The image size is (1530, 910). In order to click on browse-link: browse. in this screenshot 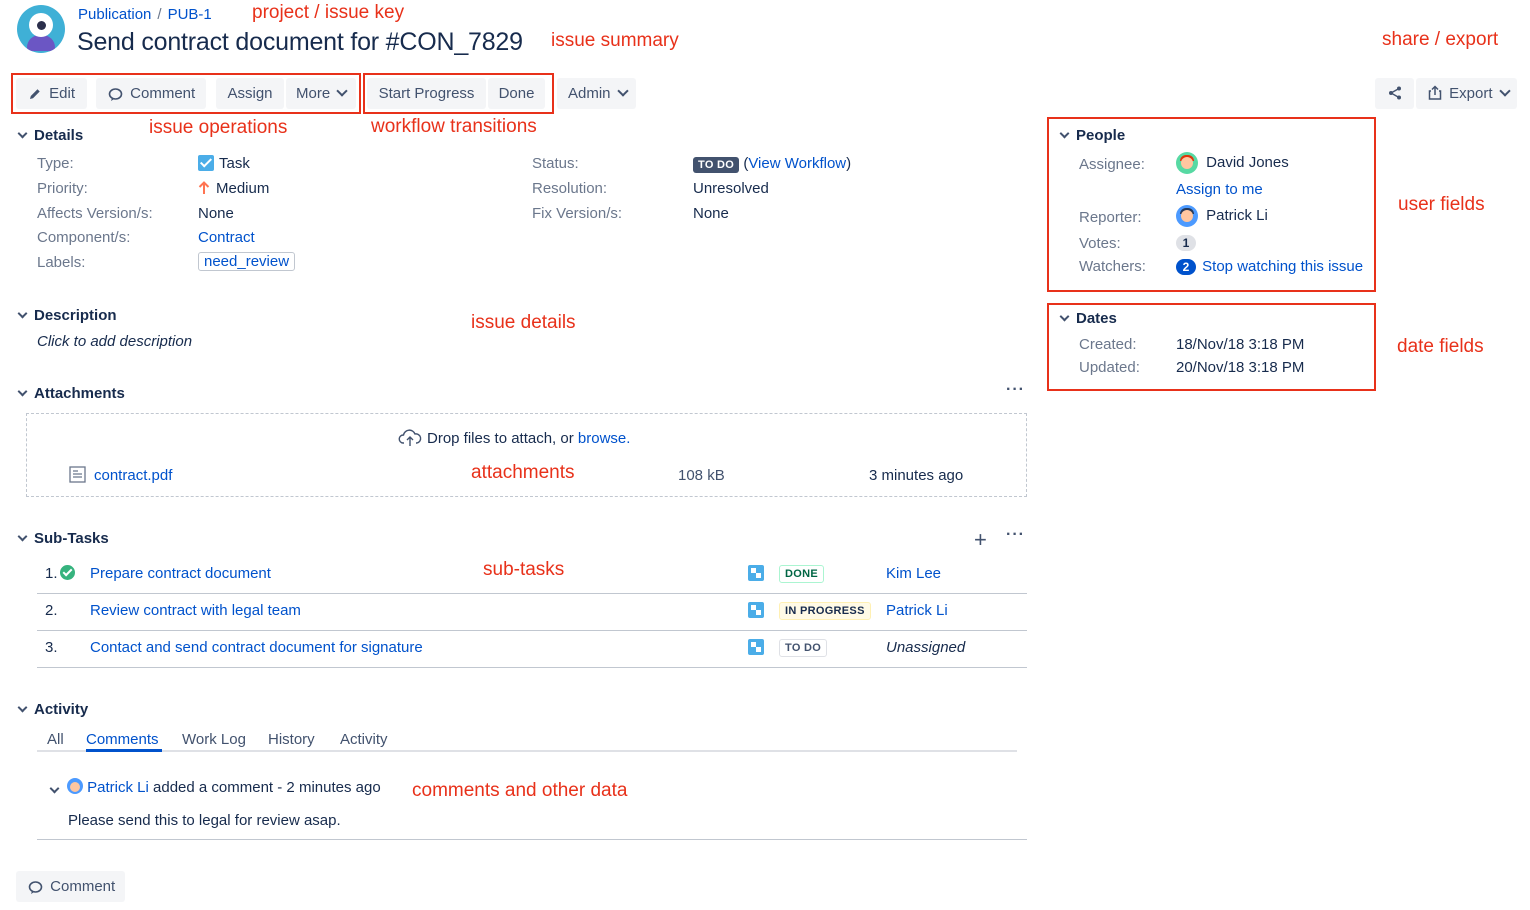, I will do `click(604, 438)`.